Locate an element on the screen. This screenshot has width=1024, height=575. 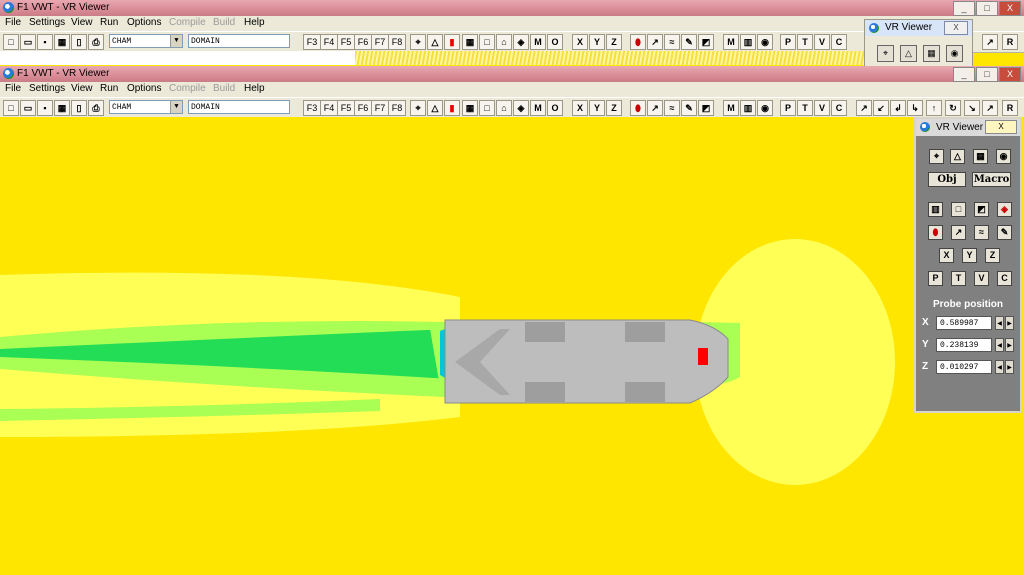
vr-streamline-icon: ≈ is located at coordinates (981, 232).